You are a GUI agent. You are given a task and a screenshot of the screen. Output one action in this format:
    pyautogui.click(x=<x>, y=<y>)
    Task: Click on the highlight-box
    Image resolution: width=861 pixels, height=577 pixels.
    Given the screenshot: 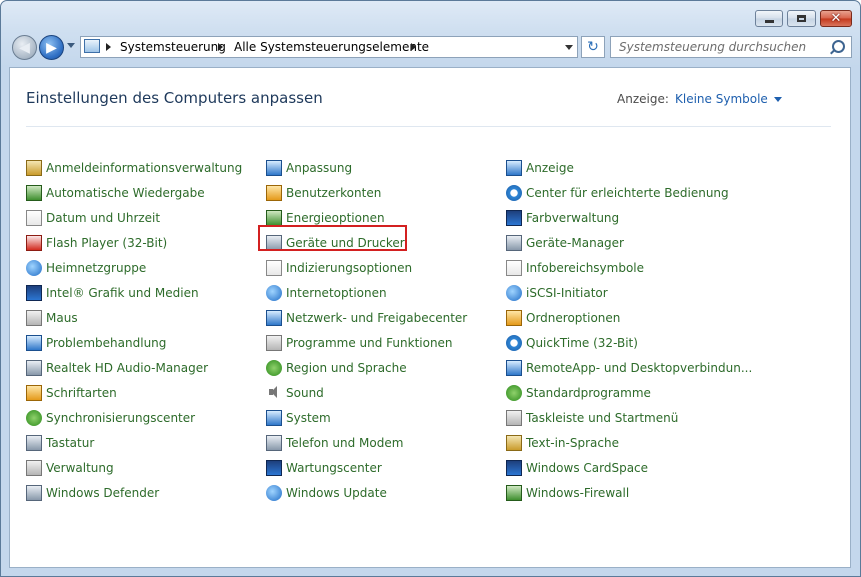 What is the action you would take?
    pyautogui.click(x=332, y=238)
    